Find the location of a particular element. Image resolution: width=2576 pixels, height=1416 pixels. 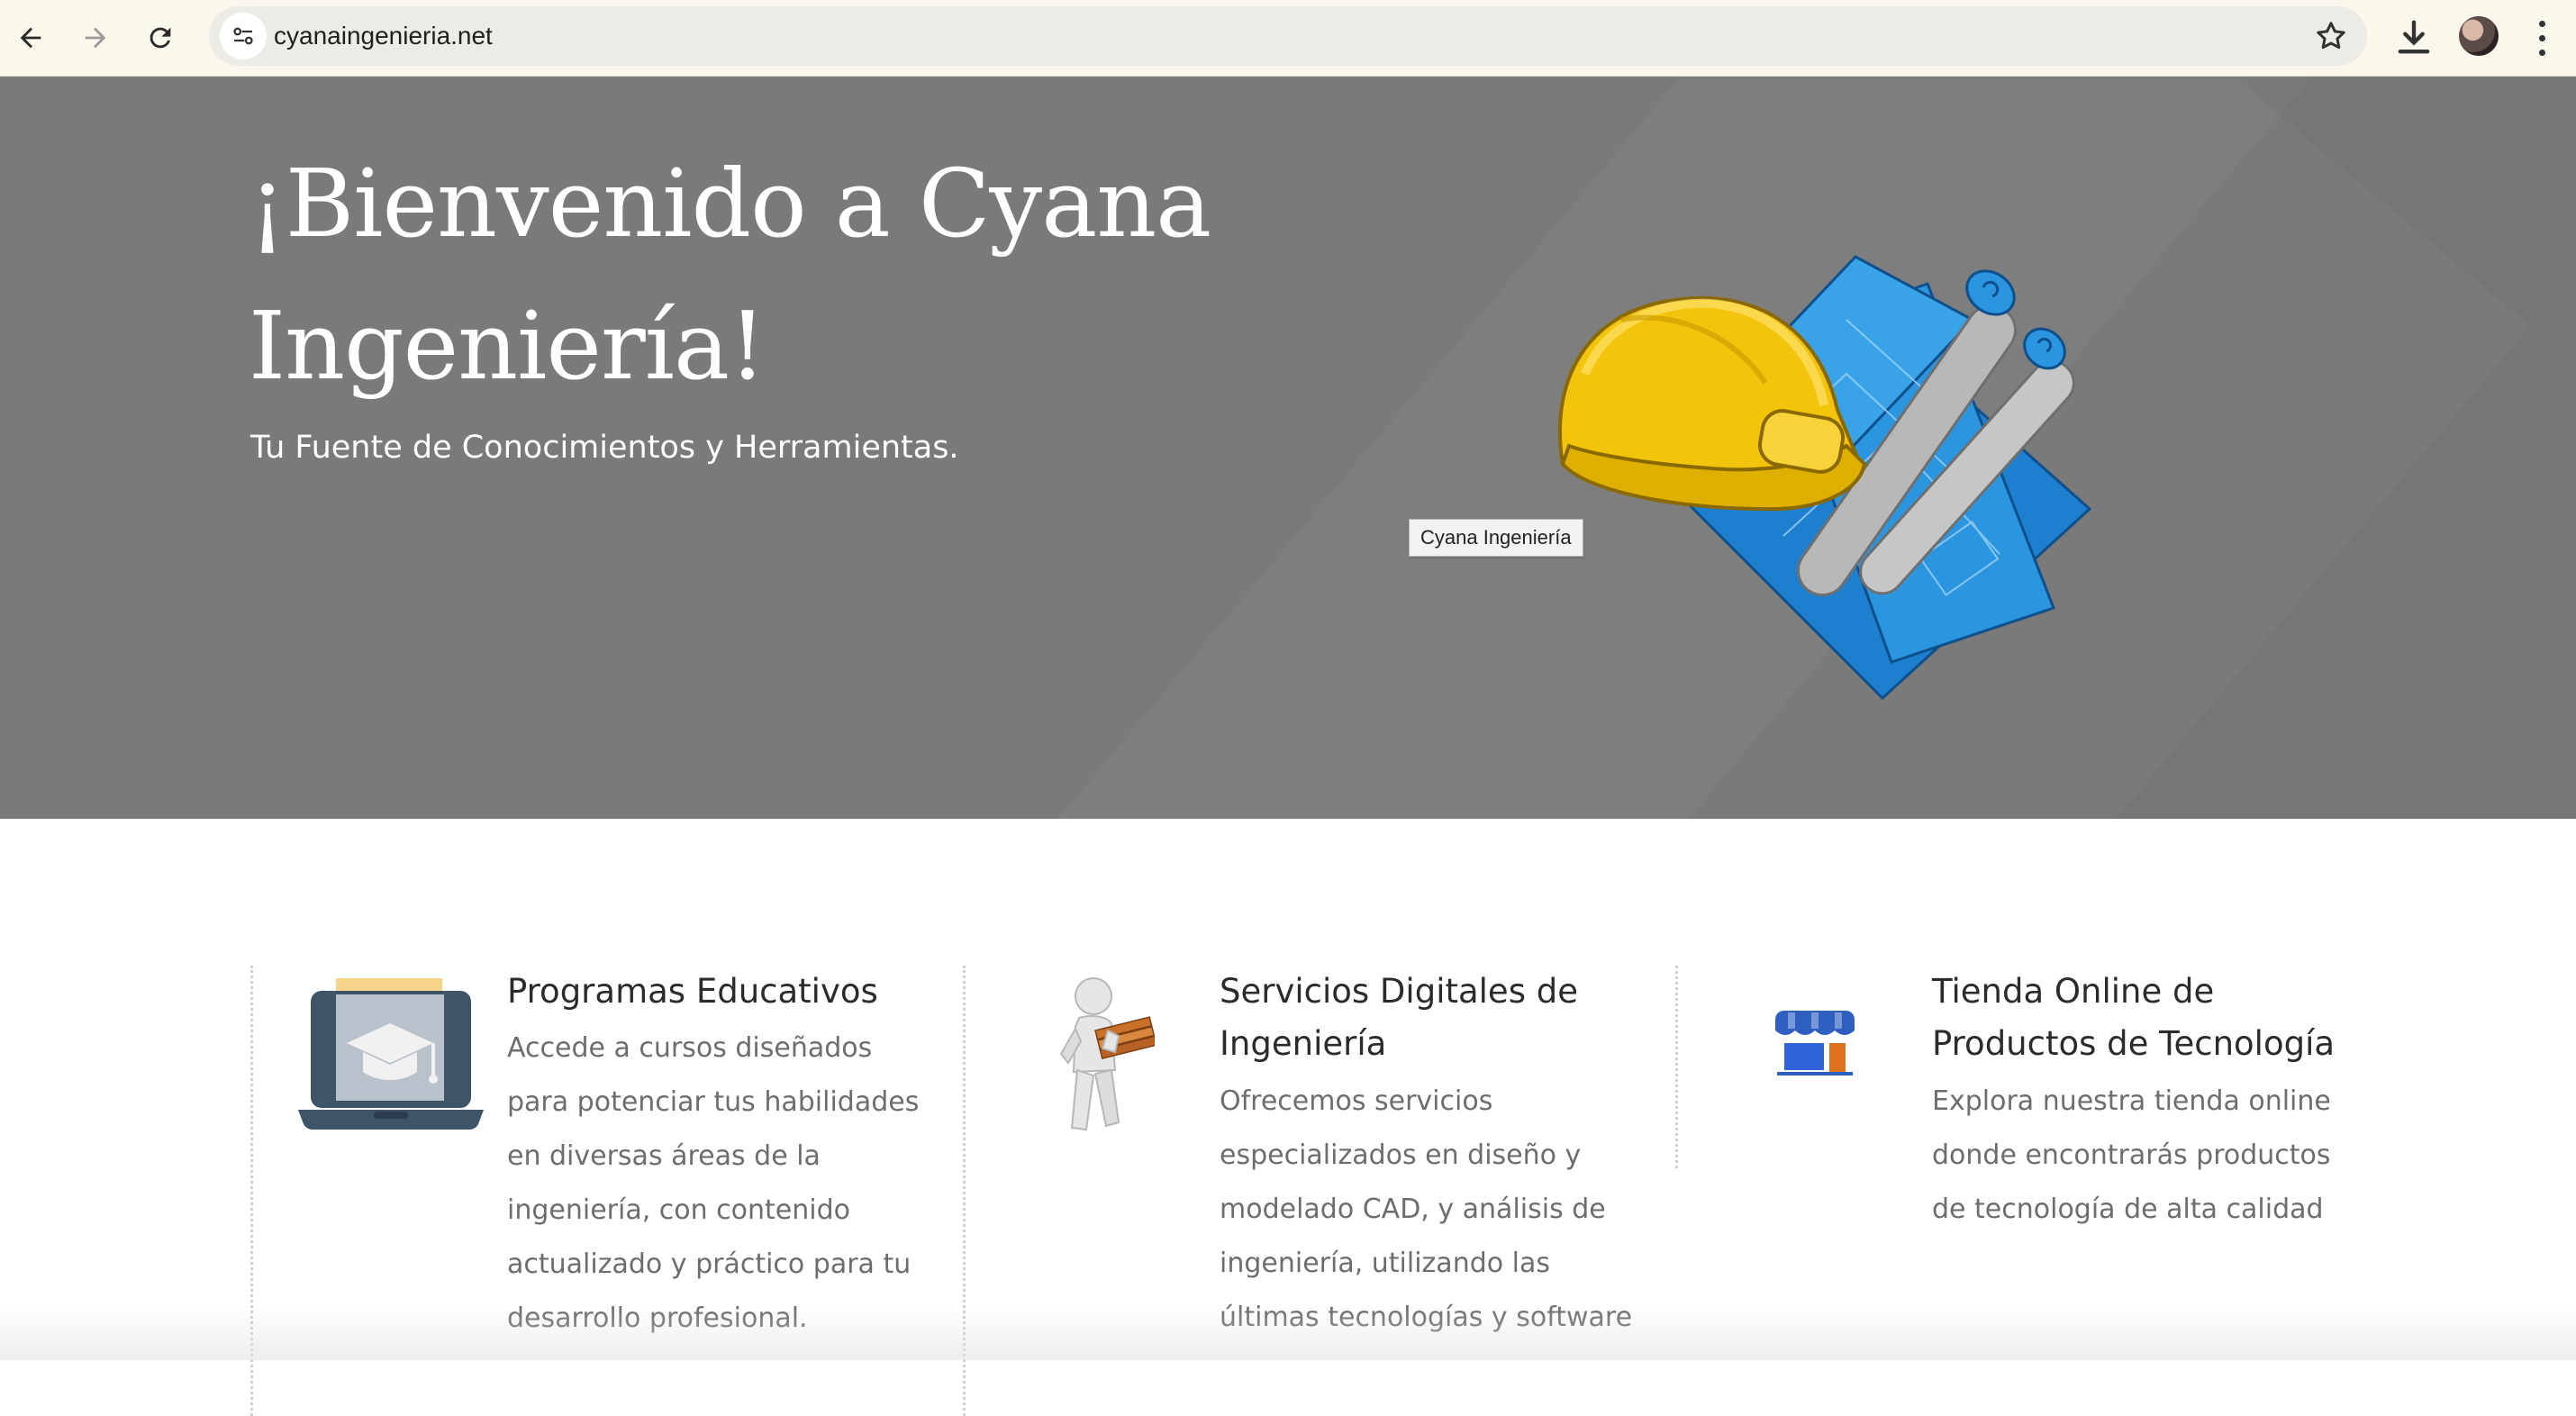

download-icon is located at coordinates (2413, 37).